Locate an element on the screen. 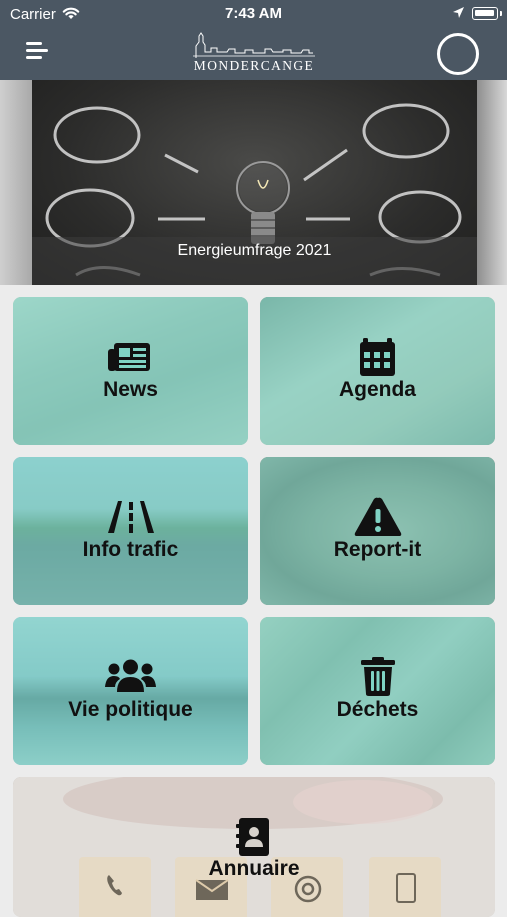 Image resolution: width=507 pixels, height=917 pixels. tile-vie-politique: Vie politique is located at coordinates (130, 691).